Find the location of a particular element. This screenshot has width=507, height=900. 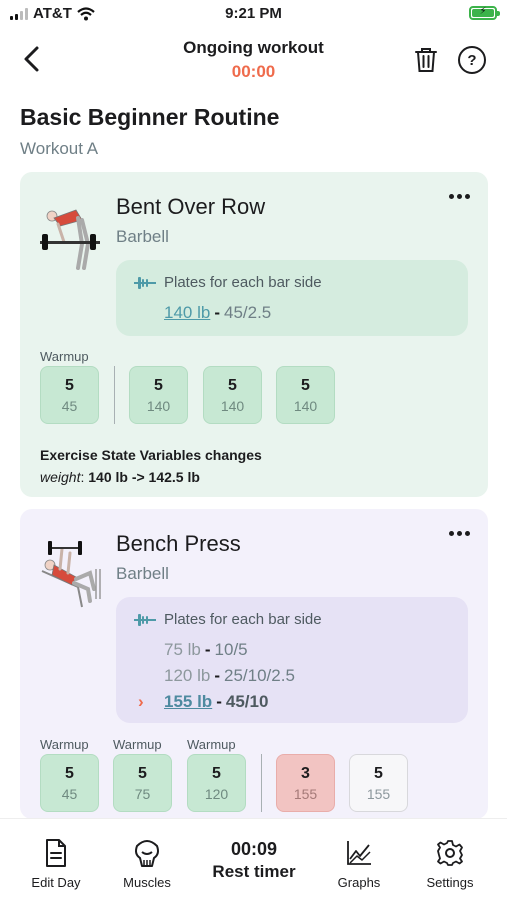

workout-name: Workout A is located at coordinates (59, 148).